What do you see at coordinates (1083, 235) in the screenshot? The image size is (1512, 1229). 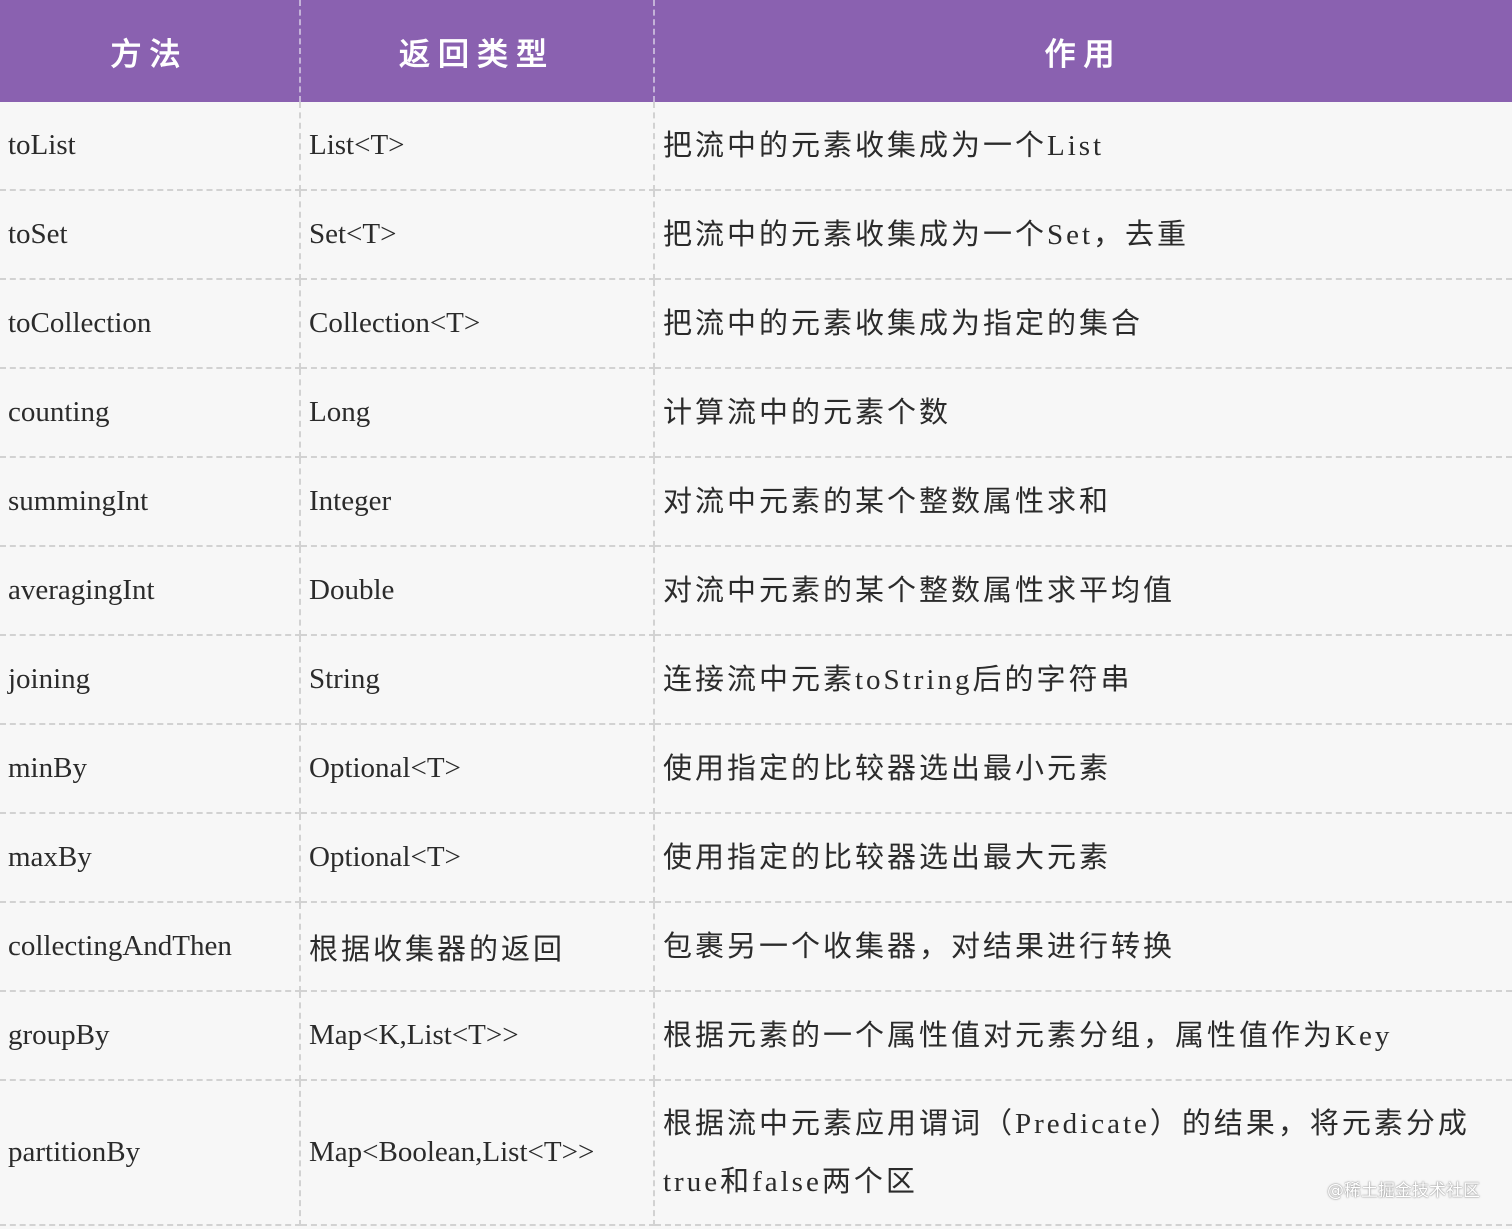 I see `purpose-cell: 把流中的元素收集成为一个Set，去重` at bounding box center [1083, 235].